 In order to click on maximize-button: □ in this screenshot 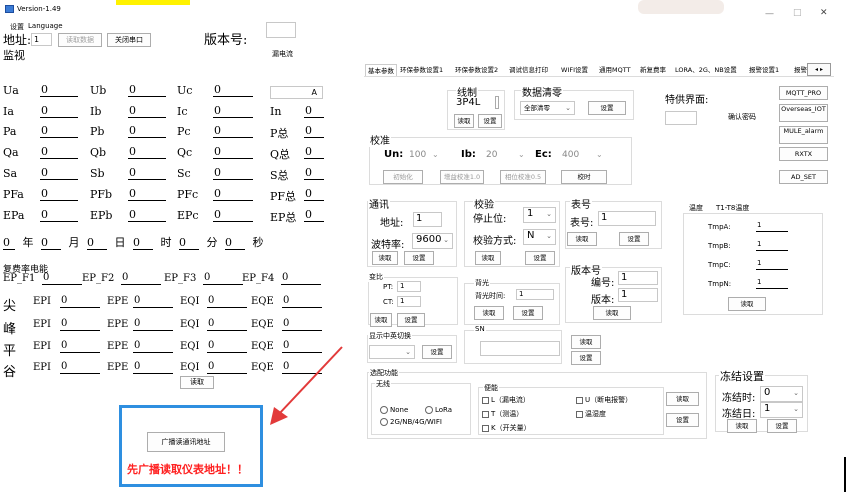, I will do `click(797, 13)`.